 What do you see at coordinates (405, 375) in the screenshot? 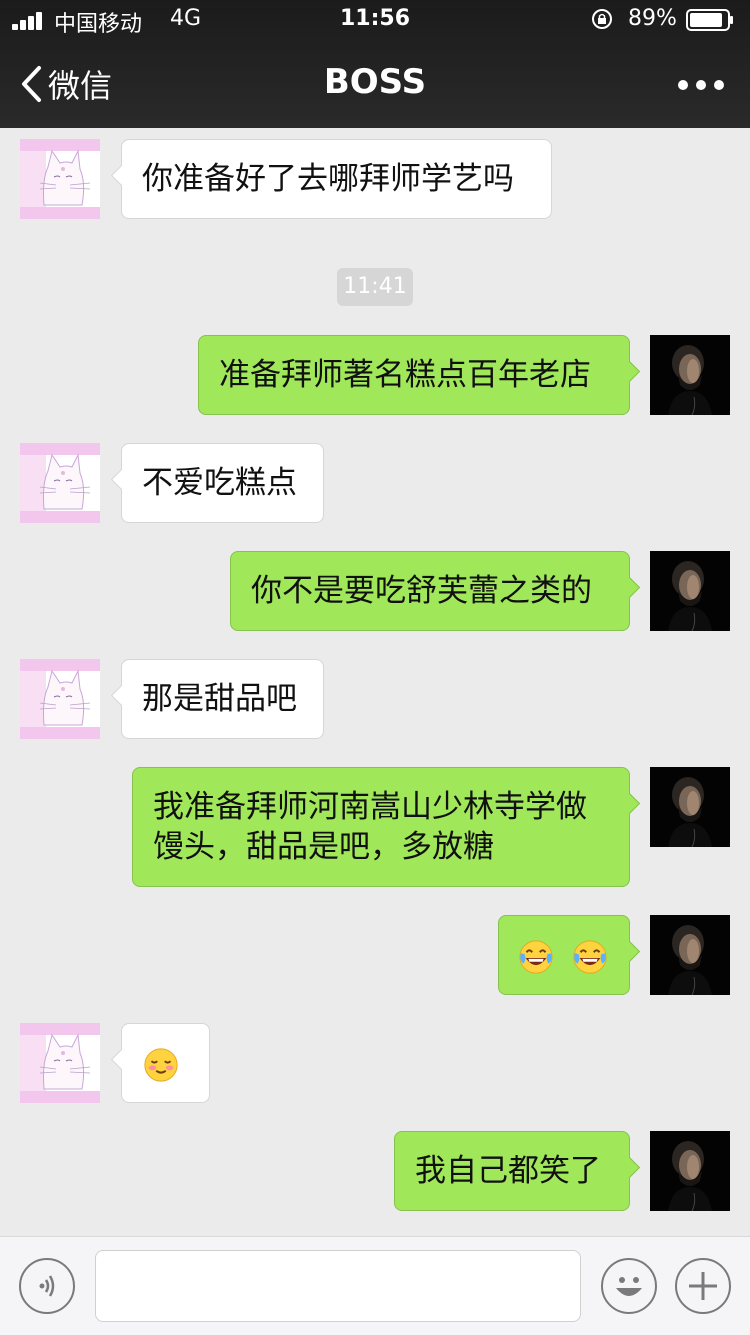
I see `message-text: 准备拜师著名糕点百年老店` at bounding box center [405, 375].